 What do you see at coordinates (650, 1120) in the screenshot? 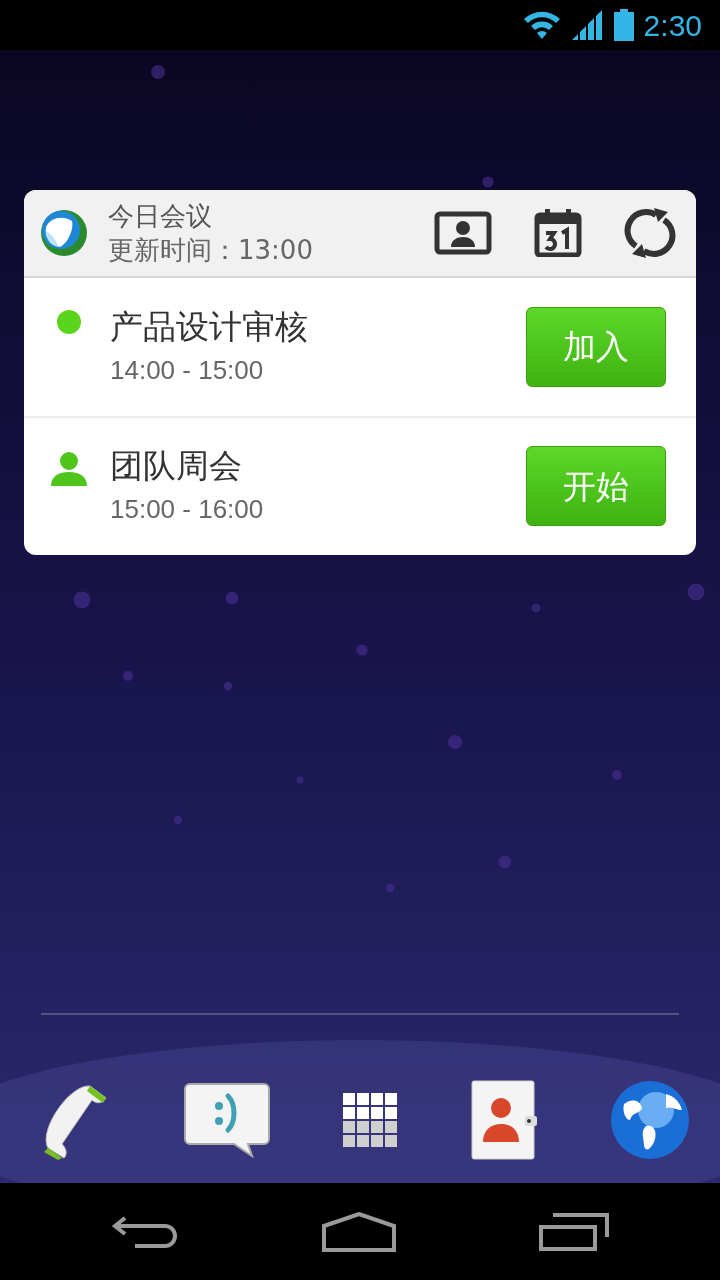
I see `globe-icon` at bounding box center [650, 1120].